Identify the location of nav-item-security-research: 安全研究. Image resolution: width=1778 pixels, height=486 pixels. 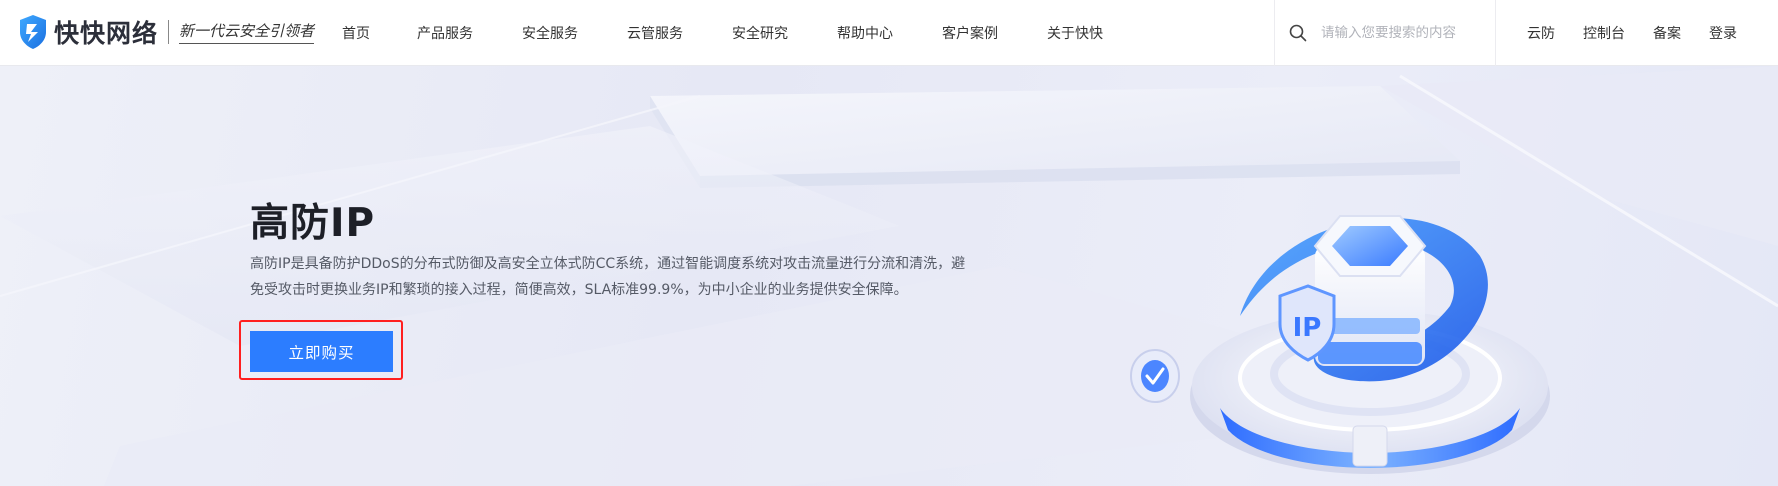
(760, 33).